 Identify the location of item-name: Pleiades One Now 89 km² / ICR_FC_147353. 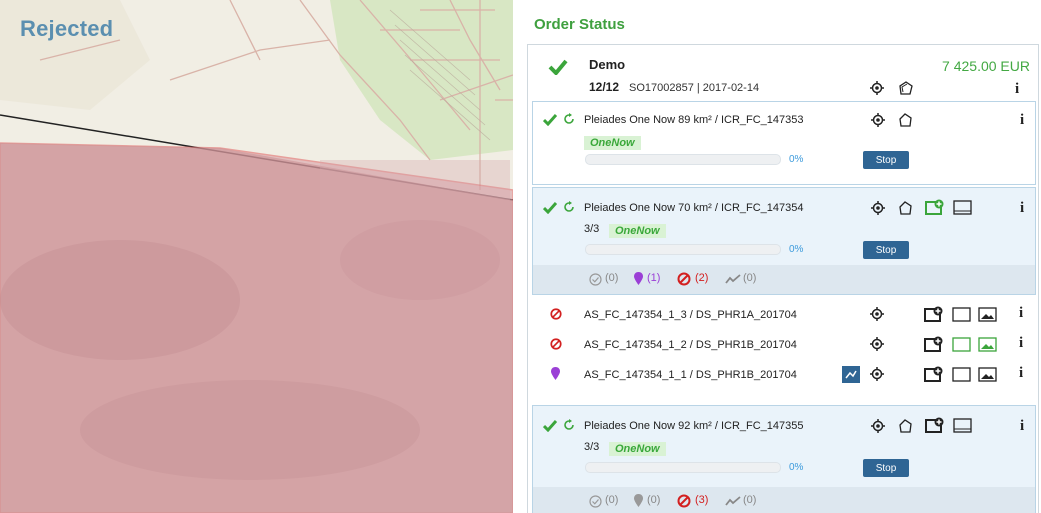
(694, 120).